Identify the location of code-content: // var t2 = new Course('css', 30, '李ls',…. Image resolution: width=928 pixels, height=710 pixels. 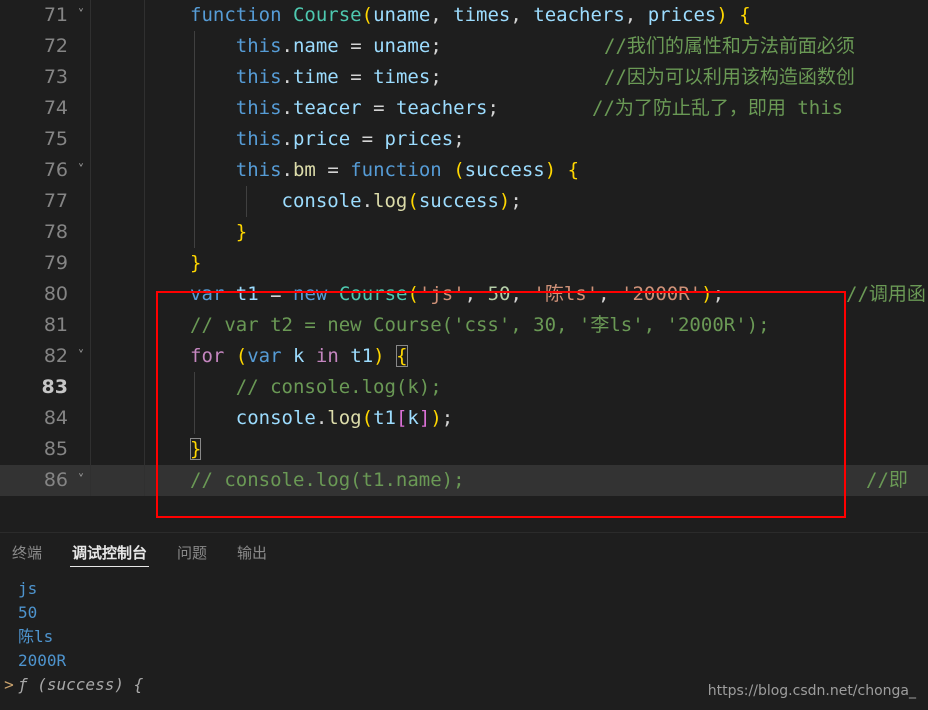
(480, 325).